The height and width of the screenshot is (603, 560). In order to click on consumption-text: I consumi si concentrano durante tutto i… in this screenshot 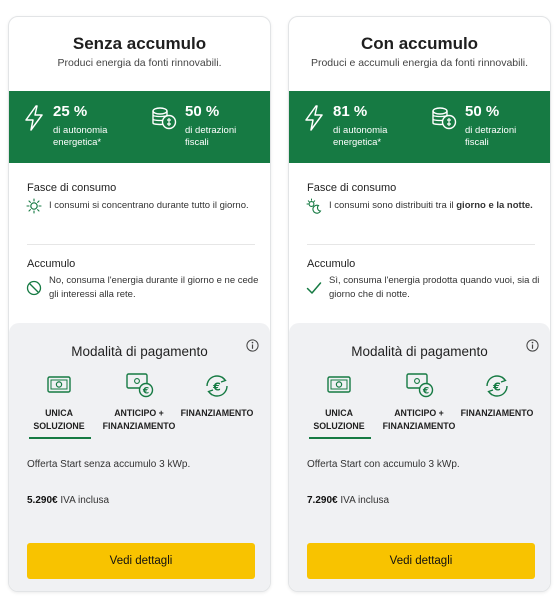, I will do `click(149, 205)`.